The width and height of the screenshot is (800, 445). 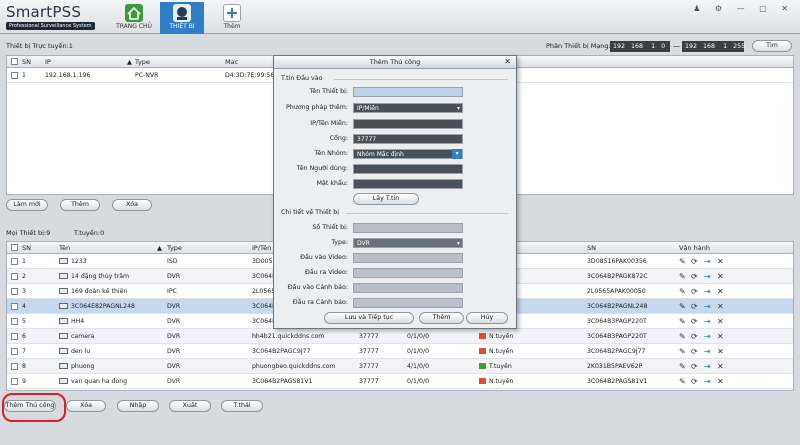 What do you see at coordinates (408, 154) in the screenshot?
I see `group-select: Nhóm Mặc định ▾` at bounding box center [408, 154].